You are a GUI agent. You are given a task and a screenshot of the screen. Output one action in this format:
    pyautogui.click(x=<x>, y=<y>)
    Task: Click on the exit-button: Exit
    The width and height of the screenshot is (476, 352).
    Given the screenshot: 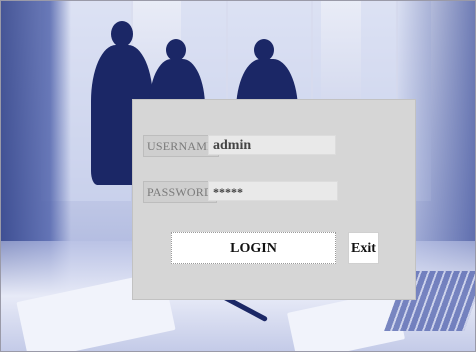 What is the action you would take?
    pyautogui.click(x=363, y=248)
    